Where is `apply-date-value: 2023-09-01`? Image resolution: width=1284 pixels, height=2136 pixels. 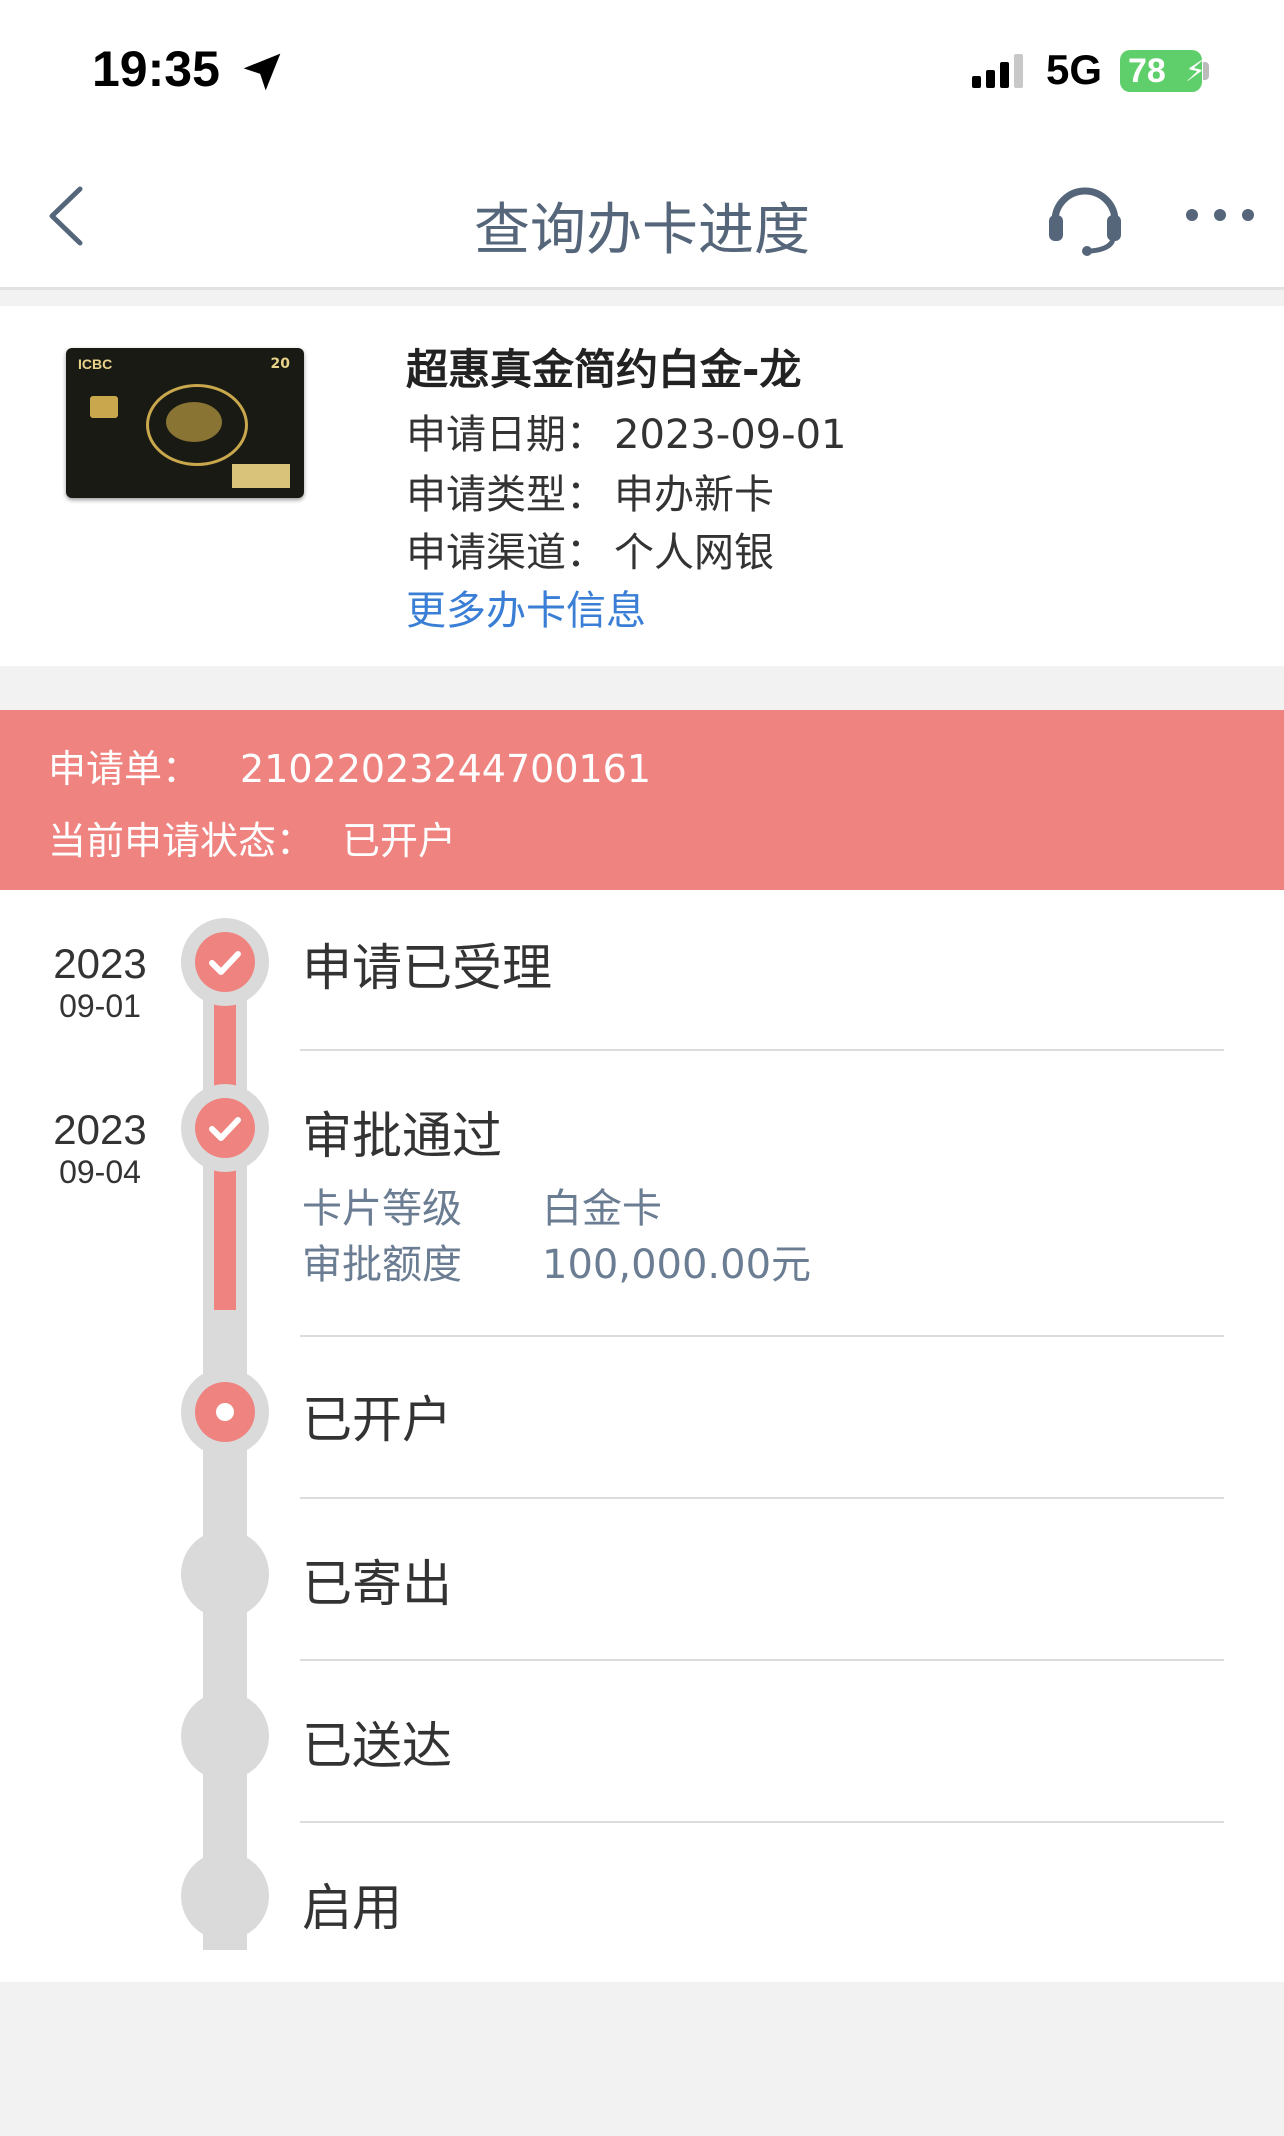 apply-date-value: 2023-09-01 is located at coordinates (730, 435).